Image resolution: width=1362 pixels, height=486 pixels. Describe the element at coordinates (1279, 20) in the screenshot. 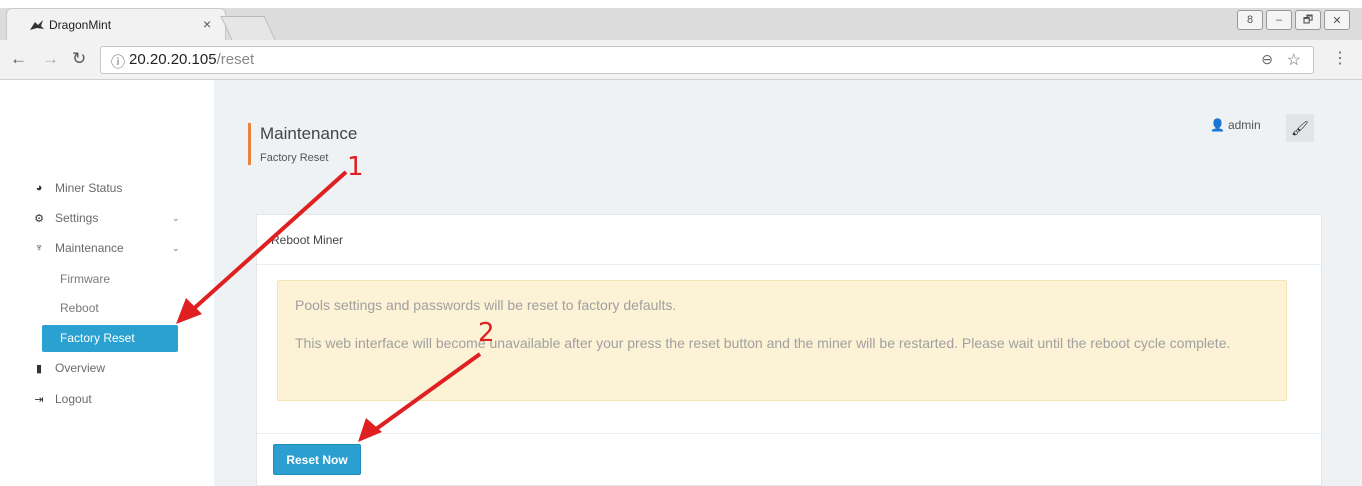

I see `minimize-window-button: –` at that location.